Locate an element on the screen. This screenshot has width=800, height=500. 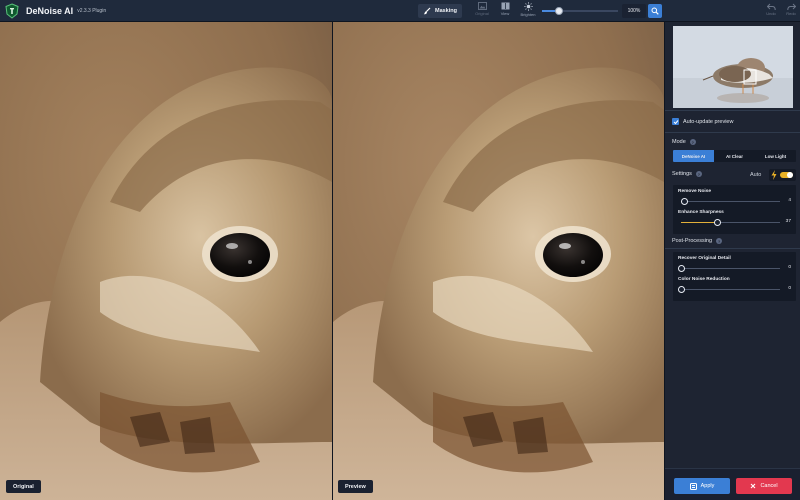
redo-label: Redo is located at coordinates (791, 13).